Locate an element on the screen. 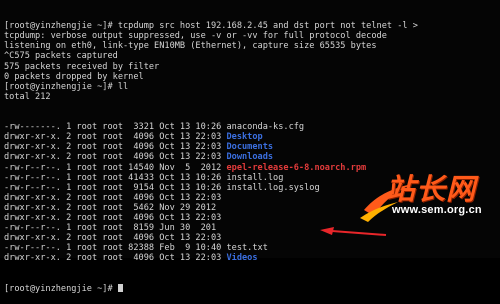 This screenshot has width=500, height=304. output-line: 0 packets dropped by kernel is located at coordinates (74, 76).